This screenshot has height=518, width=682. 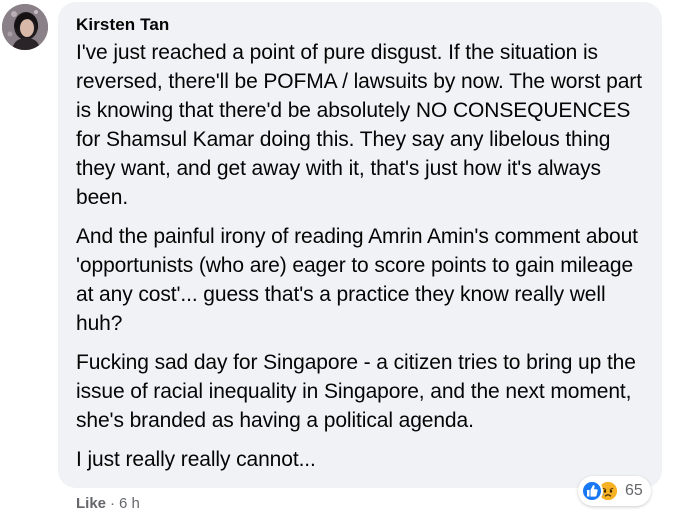 I want to click on like-button: Like, so click(x=91, y=503).